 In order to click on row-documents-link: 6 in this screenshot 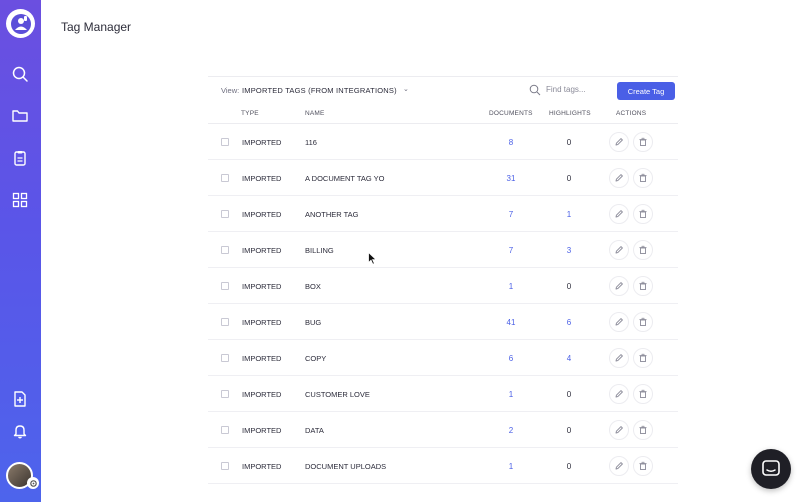, I will do `click(511, 358)`.